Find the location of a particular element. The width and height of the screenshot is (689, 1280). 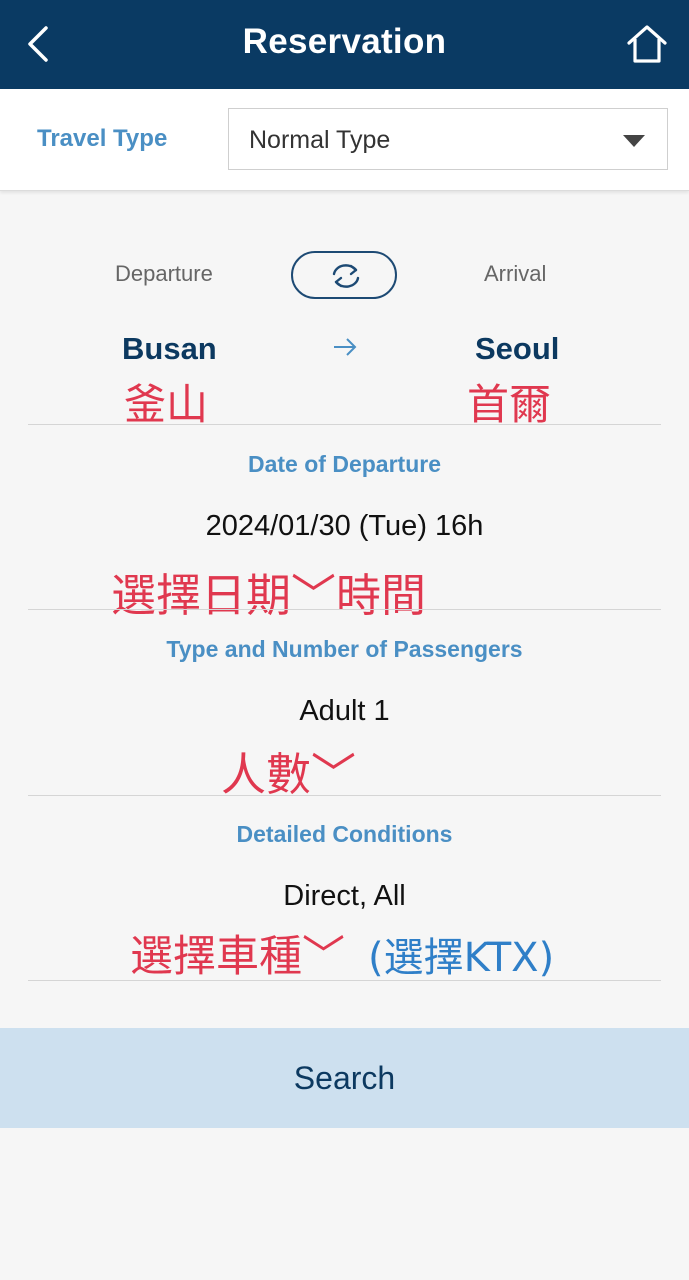

home-icon is located at coordinates (647, 44).